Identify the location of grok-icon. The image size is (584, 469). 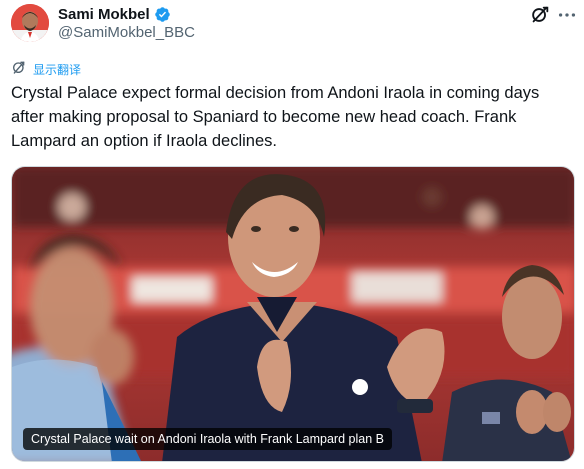
(540, 15).